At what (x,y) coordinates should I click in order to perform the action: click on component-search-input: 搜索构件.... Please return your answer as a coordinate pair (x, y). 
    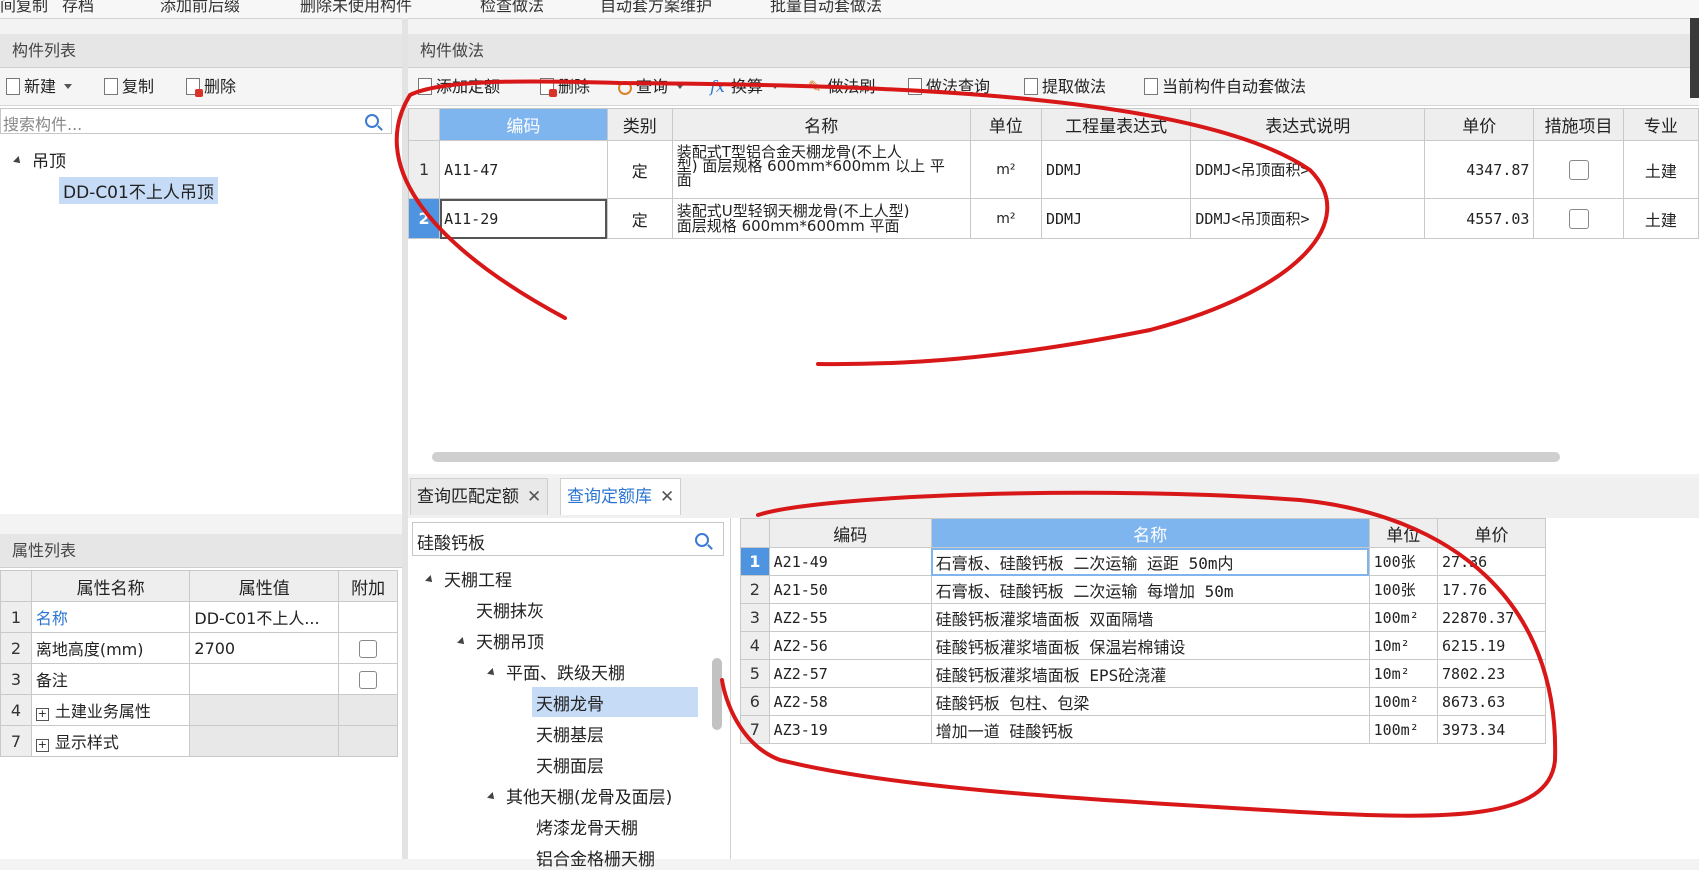
    Looking at the image, I should click on (196, 121).